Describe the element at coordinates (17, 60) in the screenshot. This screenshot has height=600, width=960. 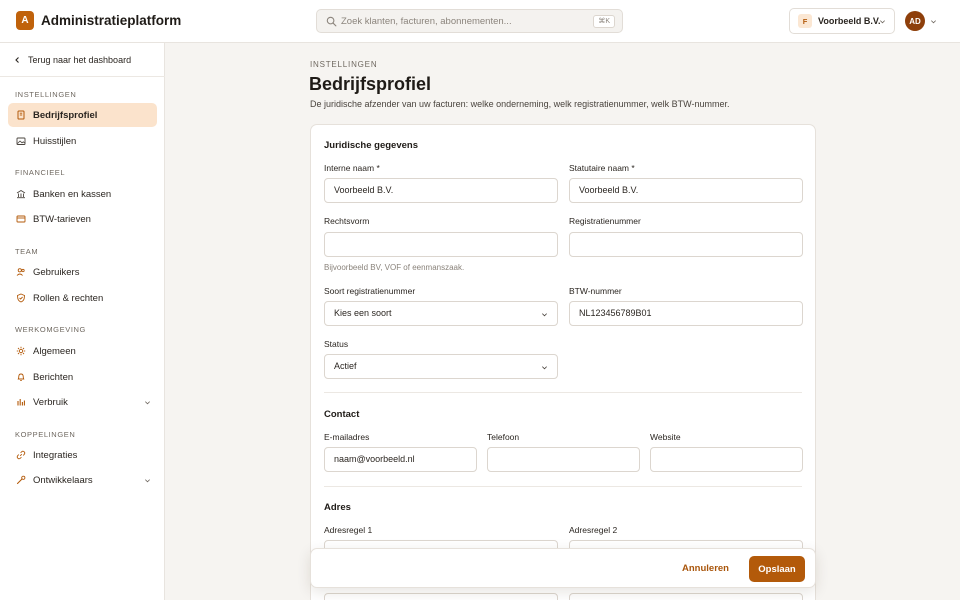
I see `chevron-left-icon` at that location.